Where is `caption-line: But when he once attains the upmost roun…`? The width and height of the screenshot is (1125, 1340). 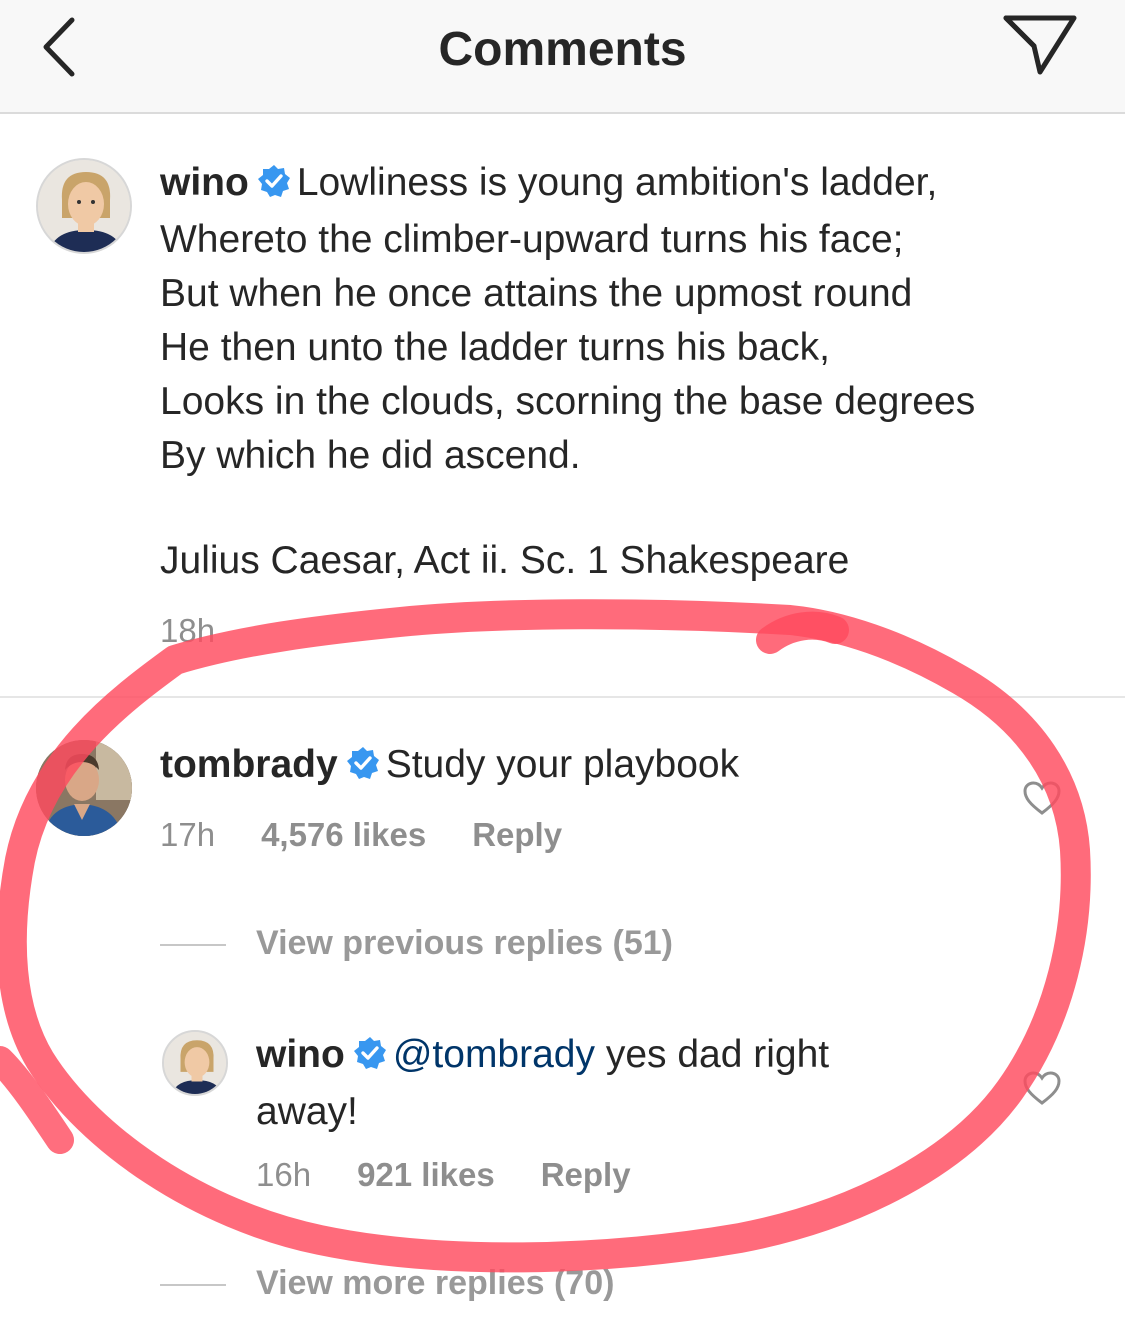
caption-line: But when he once attains the upmost roun… is located at coordinates (536, 293).